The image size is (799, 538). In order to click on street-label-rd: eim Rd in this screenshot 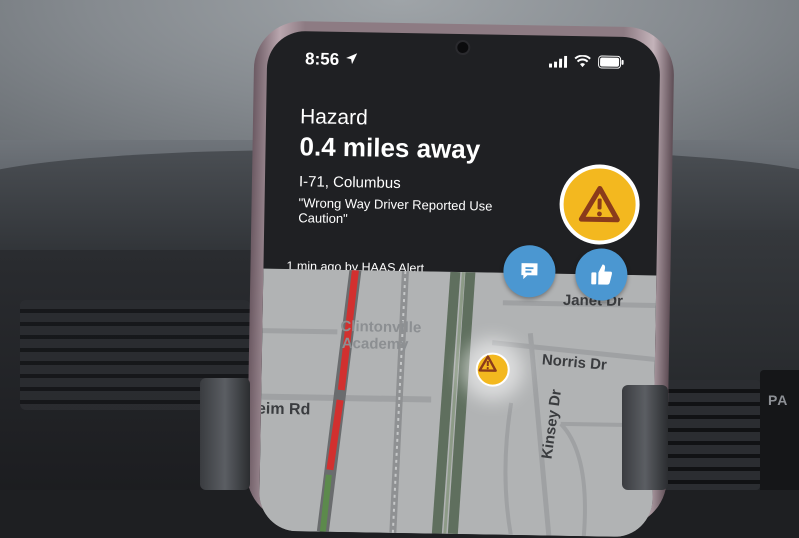, I will do `click(284, 409)`.